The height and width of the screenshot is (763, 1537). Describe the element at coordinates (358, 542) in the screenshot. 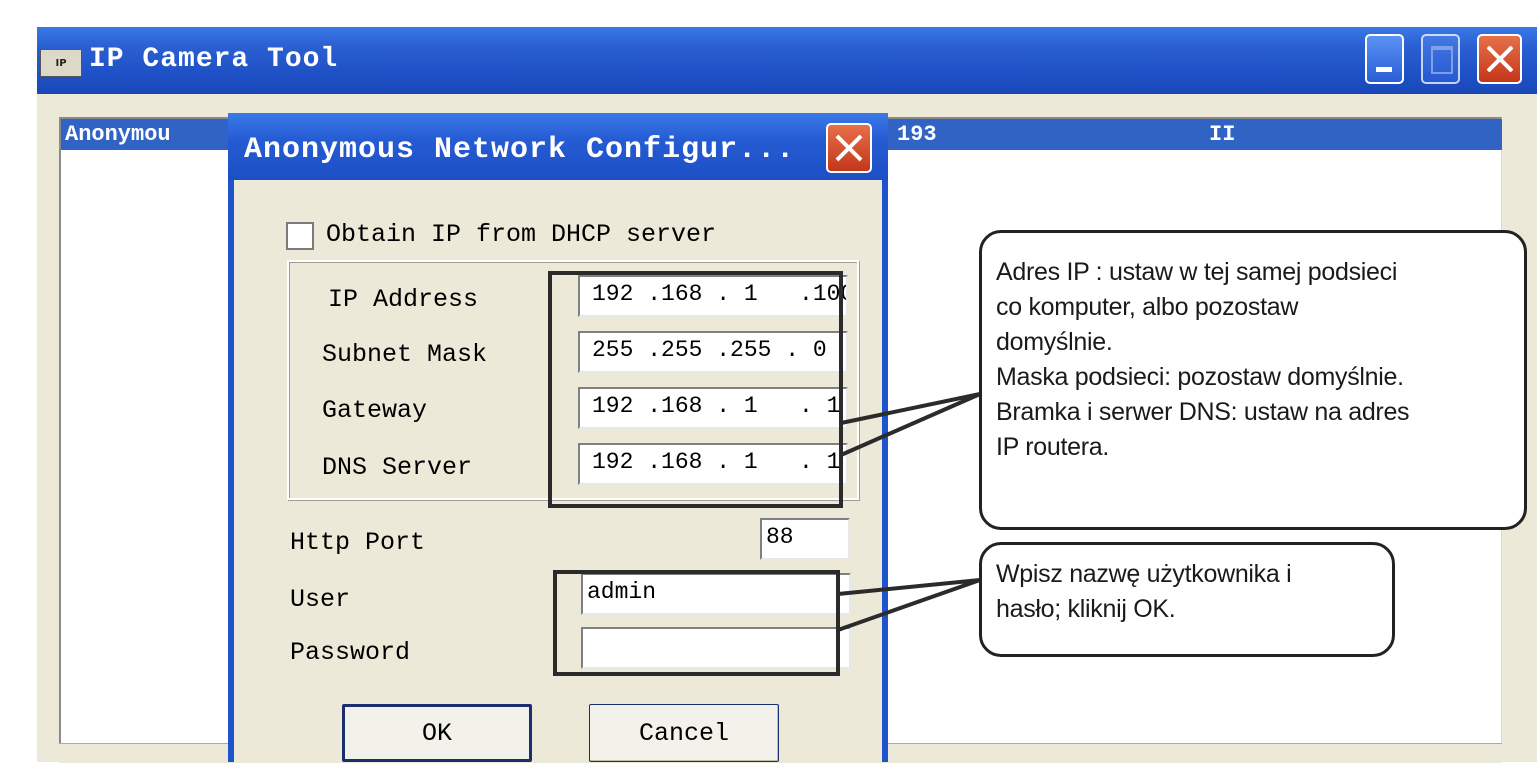

I see `http-port-label: Http Port` at that location.